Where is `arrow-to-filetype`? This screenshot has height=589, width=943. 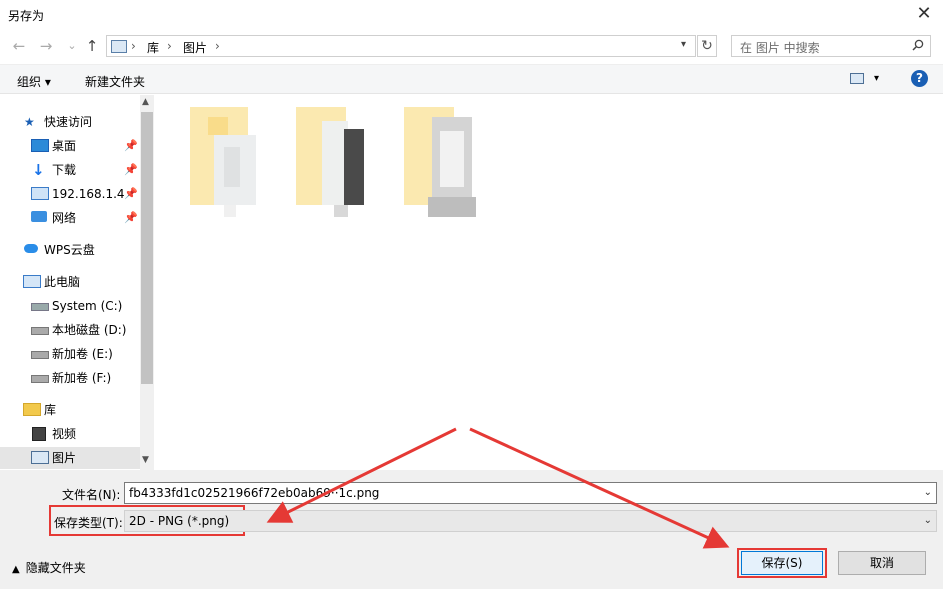 arrow-to-filetype is located at coordinates (361, 475).